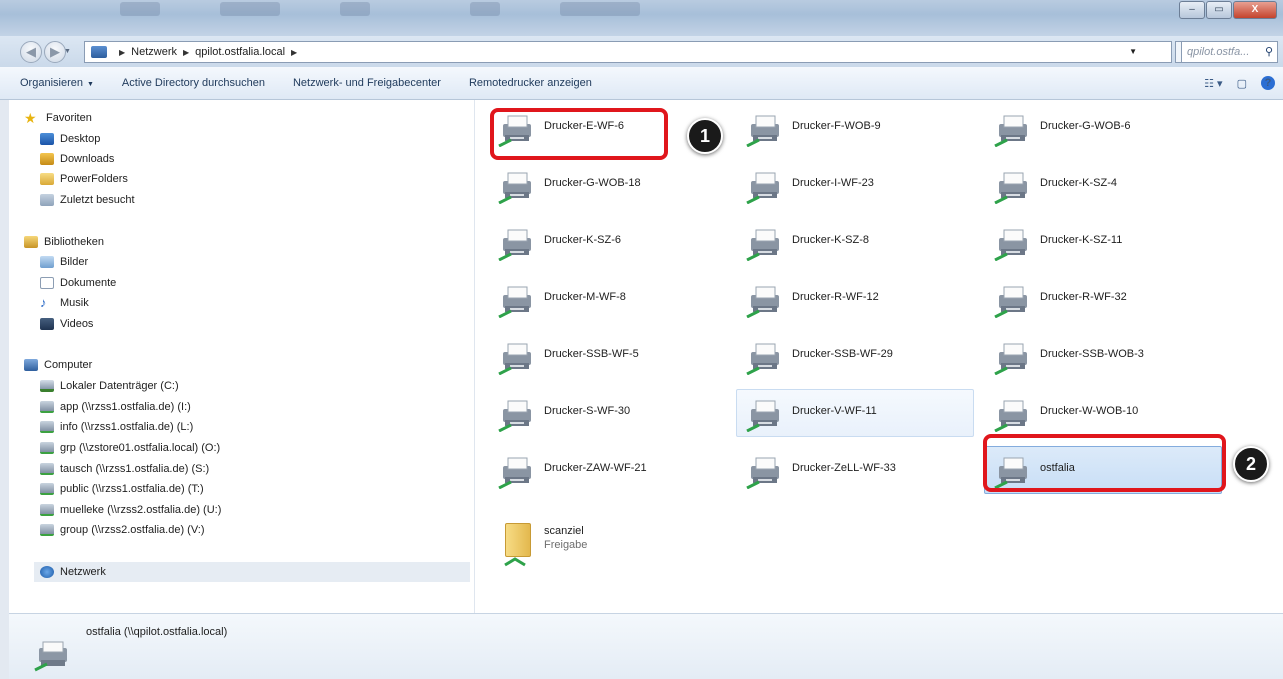 This screenshot has height=679, width=1283. Describe the element at coordinates (193, 83) in the screenshot. I see `ad-search-button: Active Directory durchsuchen` at that location.